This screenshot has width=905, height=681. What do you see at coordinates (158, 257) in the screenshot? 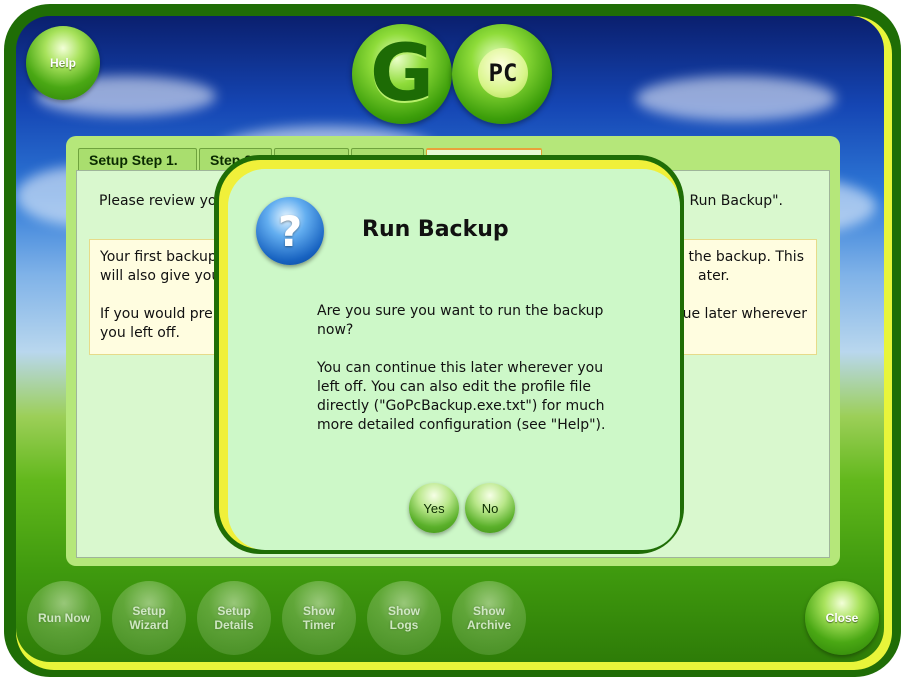
I see `note-line: Your first backup` at bounding box center [158, 257].